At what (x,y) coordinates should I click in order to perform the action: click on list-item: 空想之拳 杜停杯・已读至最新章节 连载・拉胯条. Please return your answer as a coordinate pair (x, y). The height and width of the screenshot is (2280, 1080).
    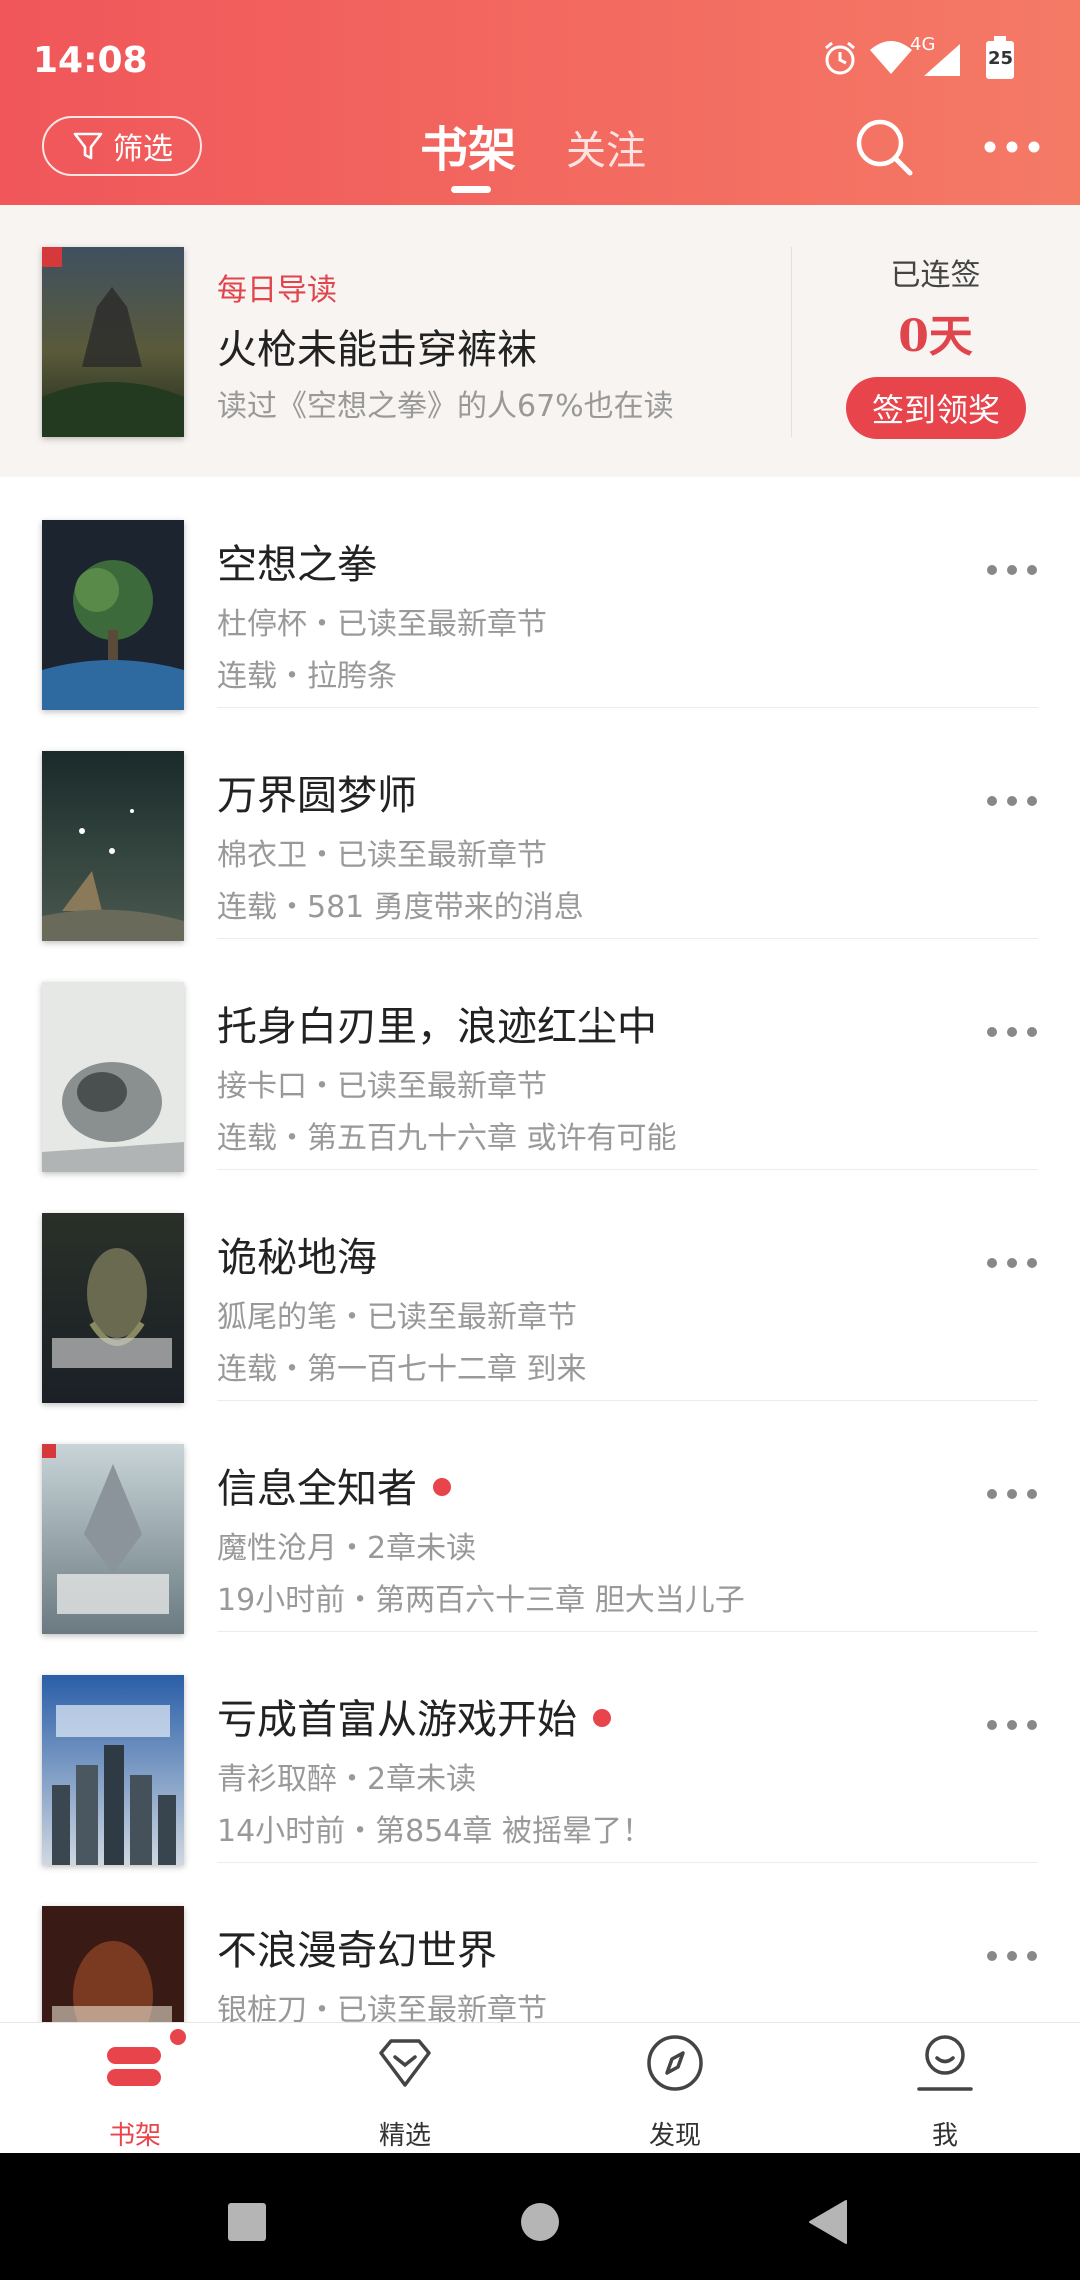
    Looking at the image, I should click on (540, 593).